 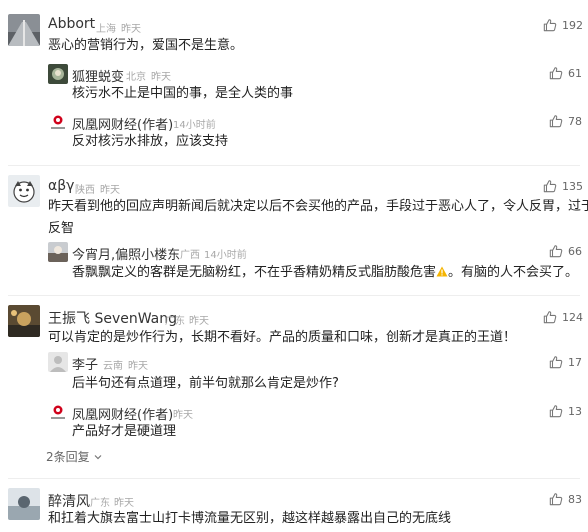 What do you see at coordinates (565, 499) in the screenshot?
I see `like-button: 83` at bounding box center [565, 499].